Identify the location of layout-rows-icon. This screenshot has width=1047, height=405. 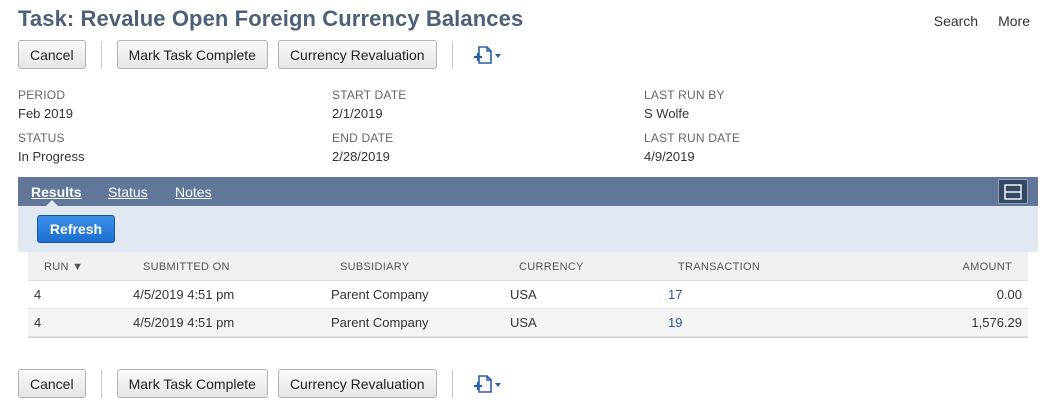
(1013, 191).